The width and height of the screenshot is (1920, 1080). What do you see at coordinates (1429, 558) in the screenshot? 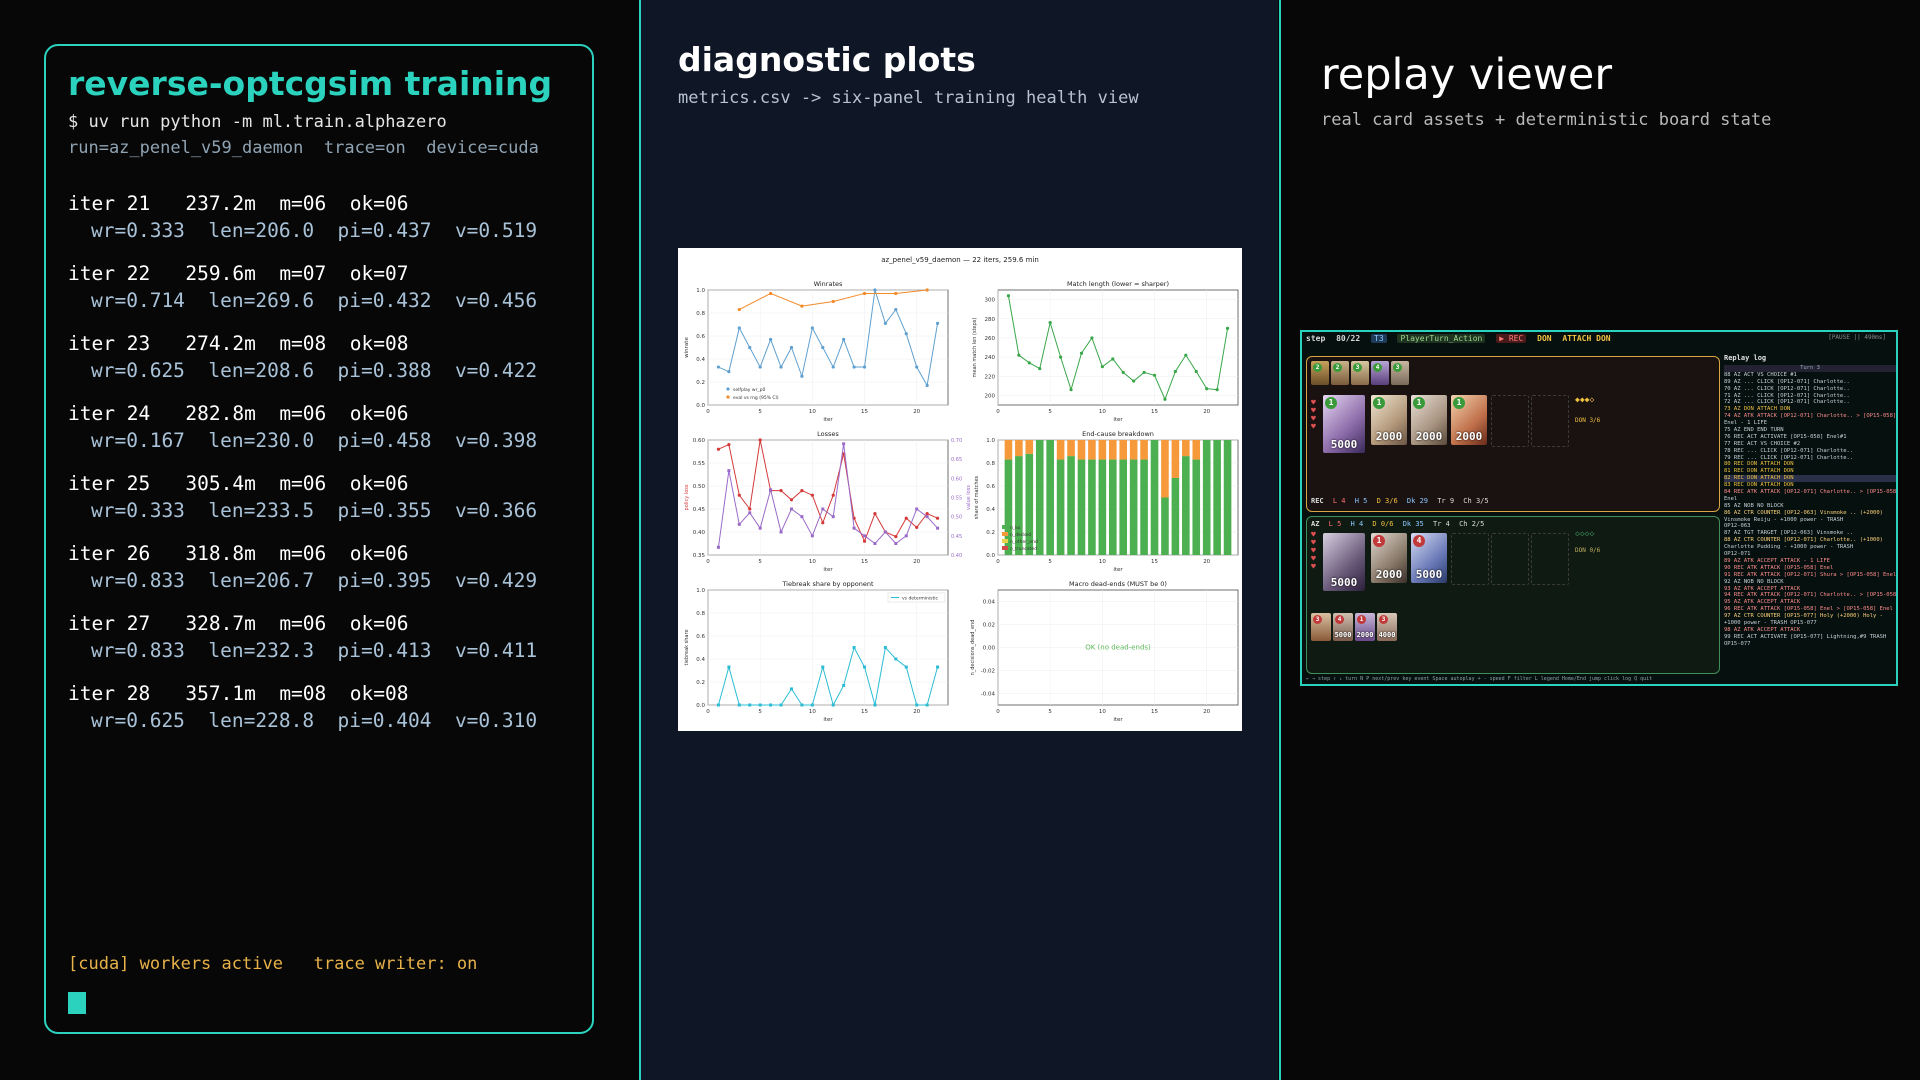
I see `character-card: 4 5000` at bounding box center [1429, 558].